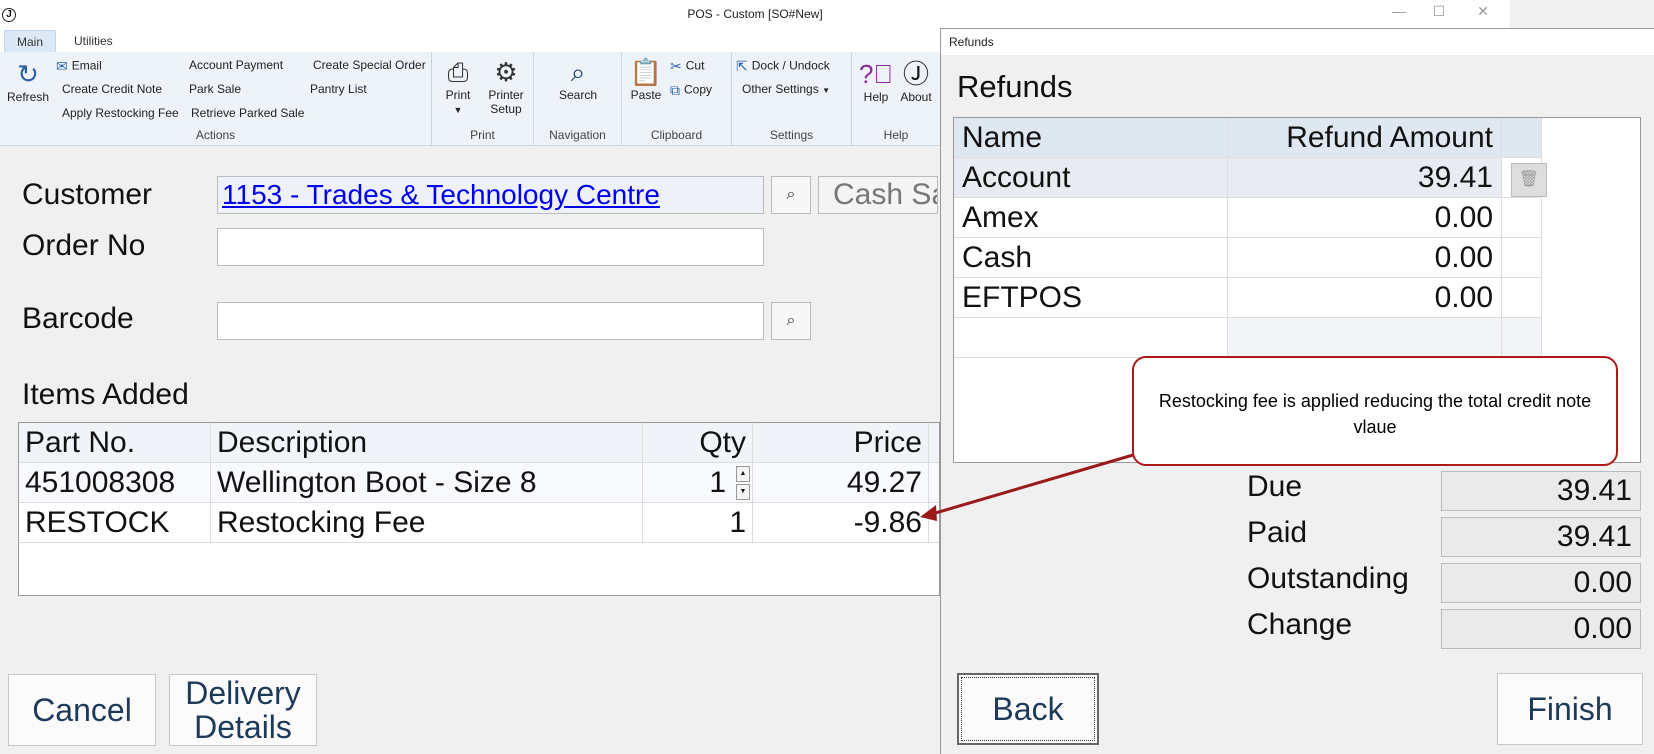 Image resolution: width=1654 pixels, height=754 pixels. What do you see at coordinates (28, 74) in the screenshot?
I see `refresh-icon: ↻` at bounding box center [28, 74].